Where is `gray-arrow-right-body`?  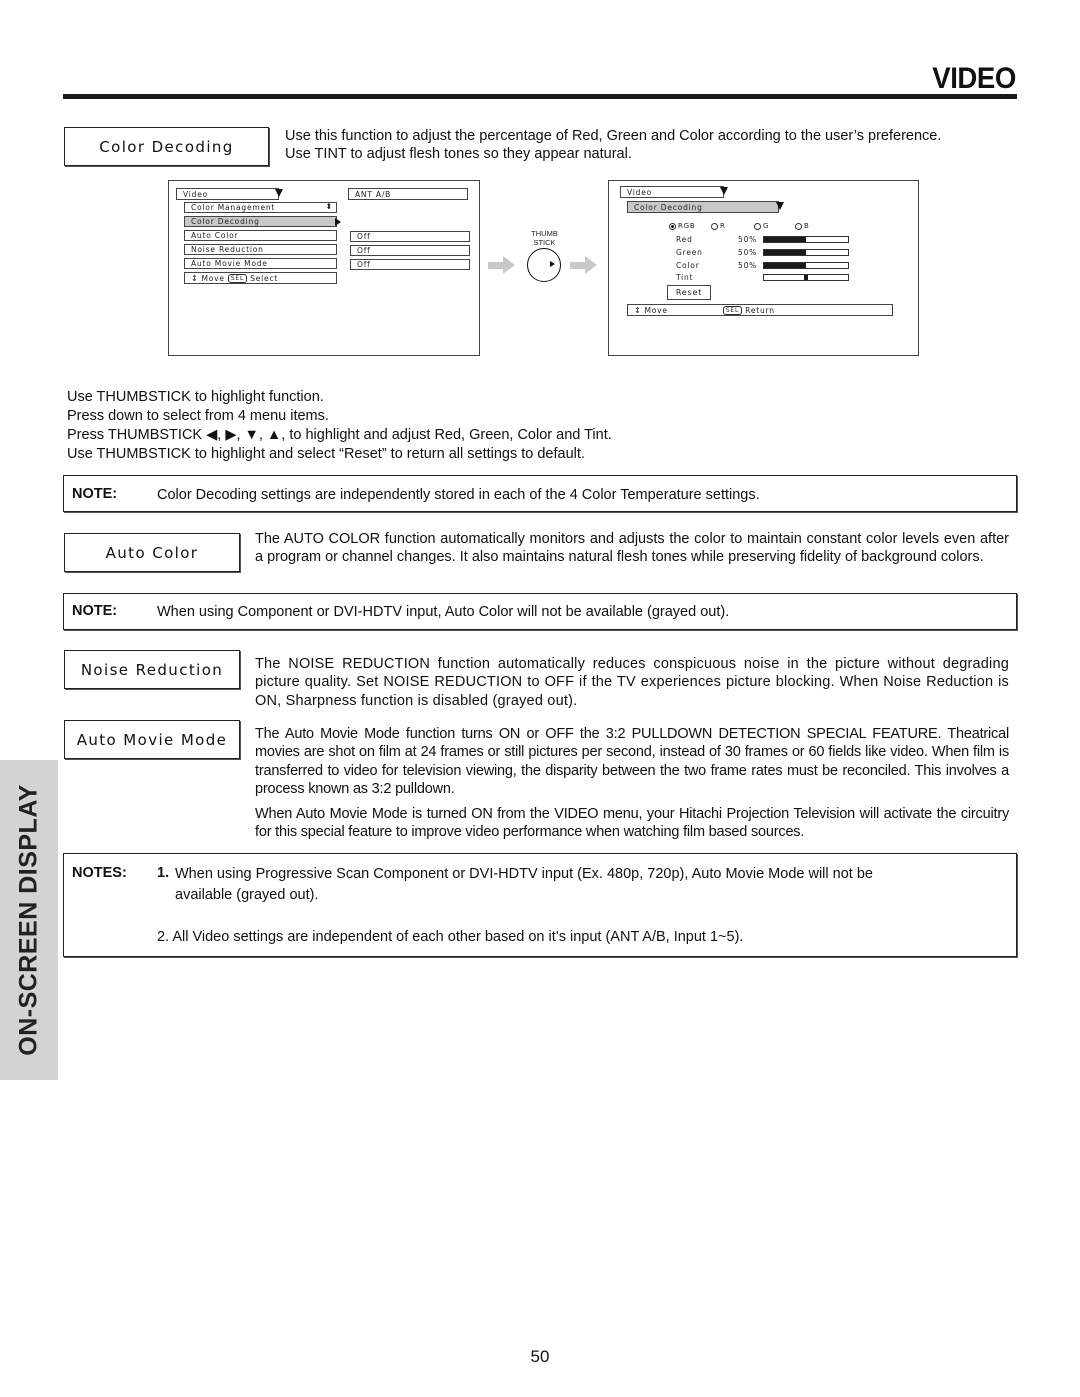
gray-arrow-right-body is located at coordinates (578, 265).